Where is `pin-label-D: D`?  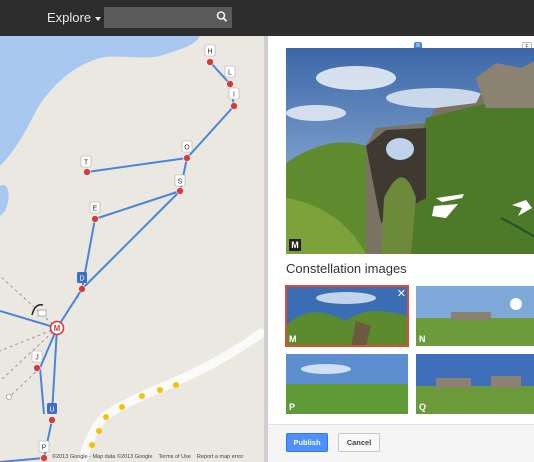 pin-label-D: D is located at coordinates (81, 279).